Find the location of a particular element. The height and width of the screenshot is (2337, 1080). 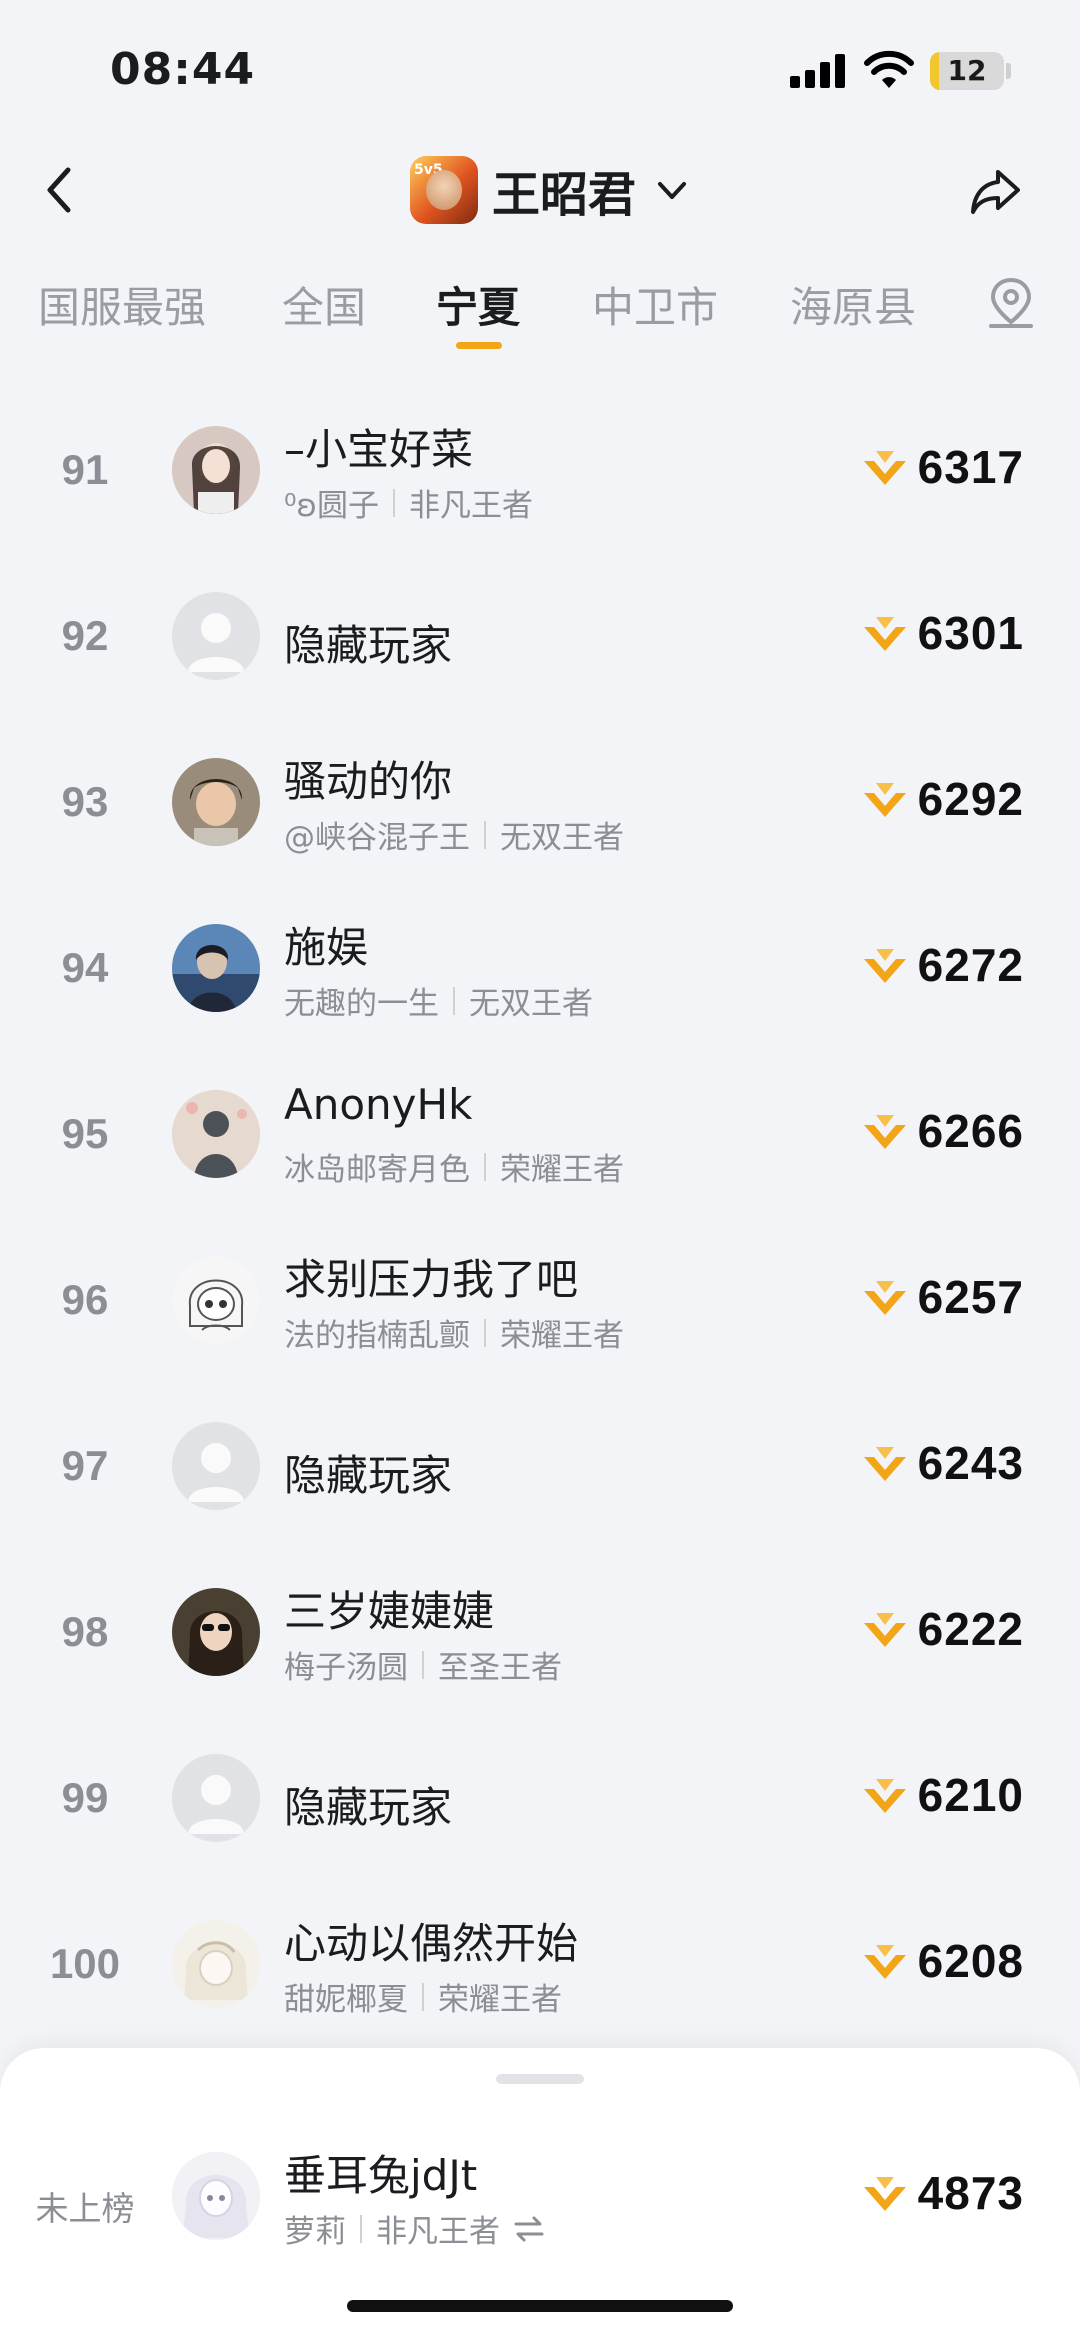

tab-ningxia: 宁夏 is located at coordinates (478, 304).